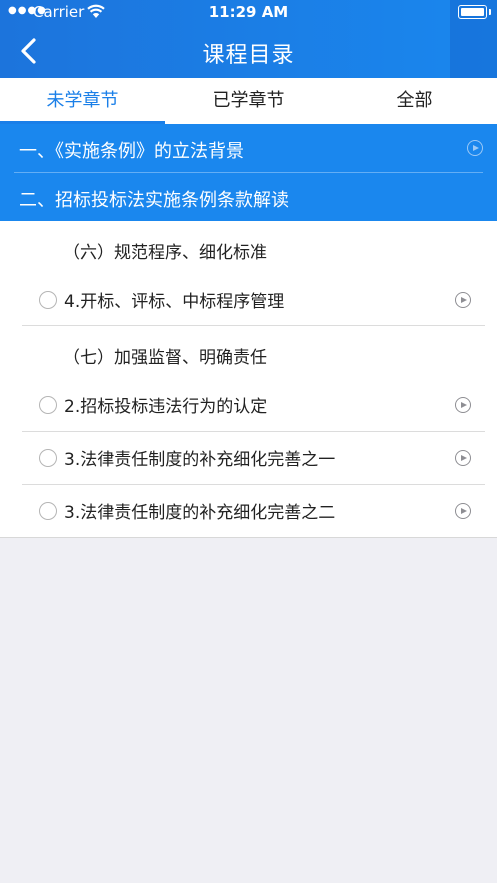  I want to click on lesson-item: 3.法律责任制度的补充细化完善之二, so click(248, 511).